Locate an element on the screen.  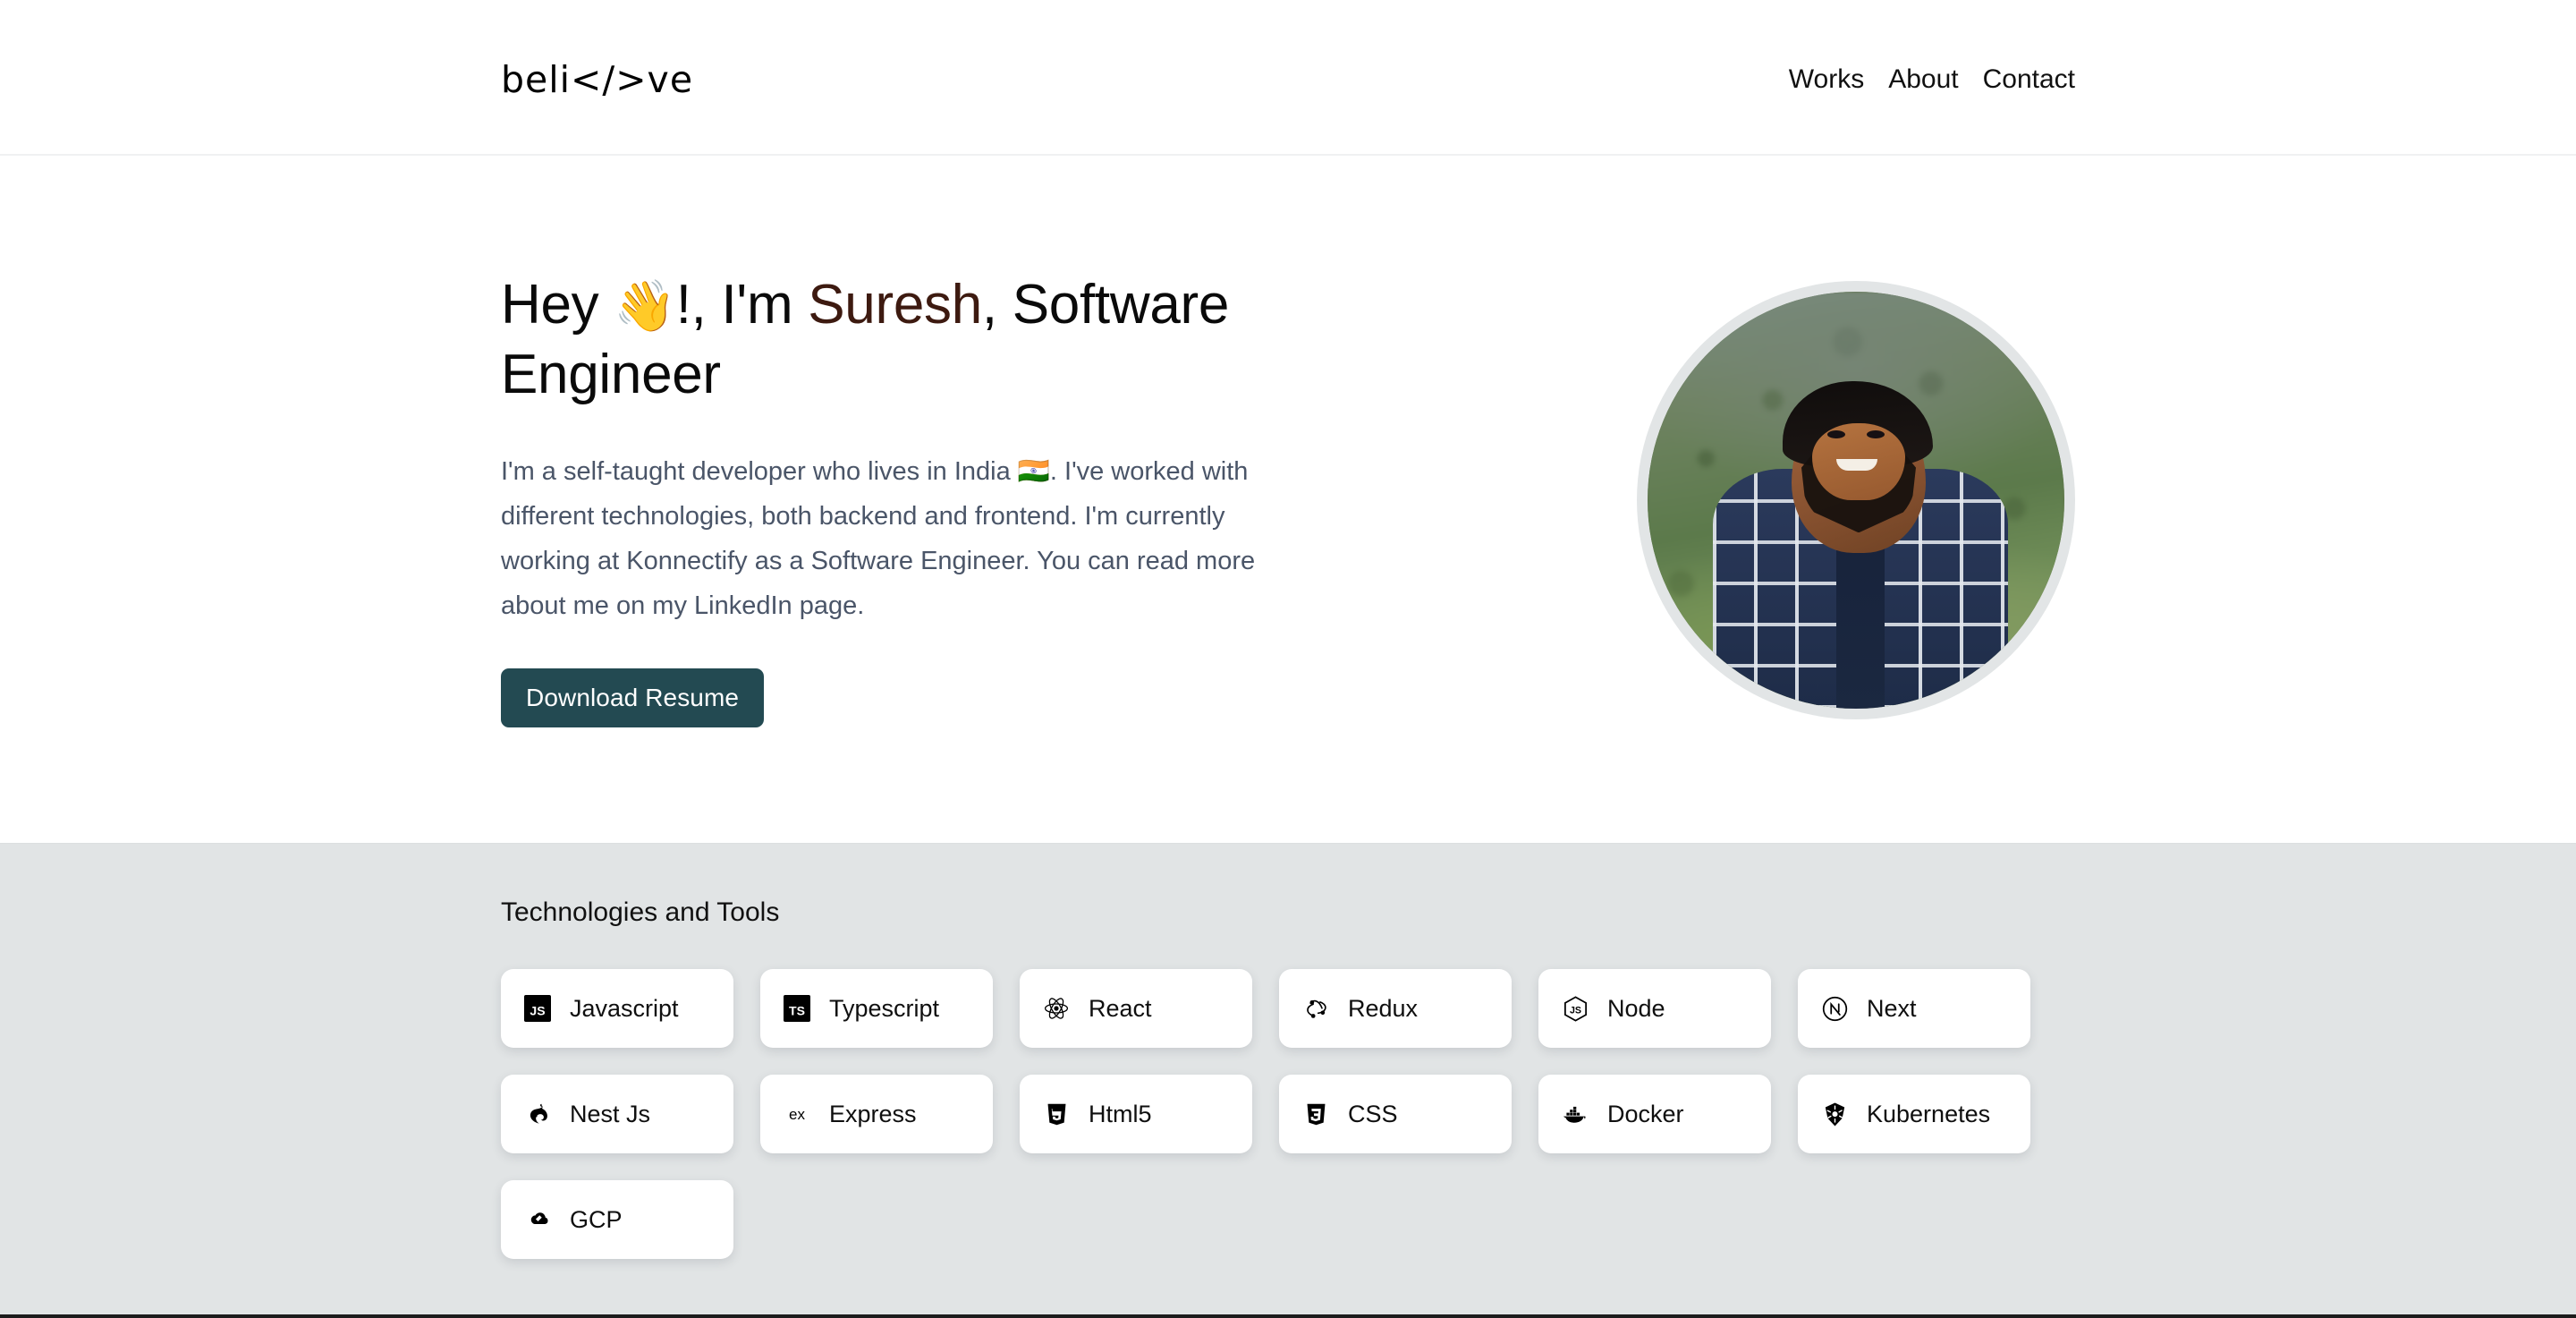
avatar-frame is located at coordinates (1856, 500).